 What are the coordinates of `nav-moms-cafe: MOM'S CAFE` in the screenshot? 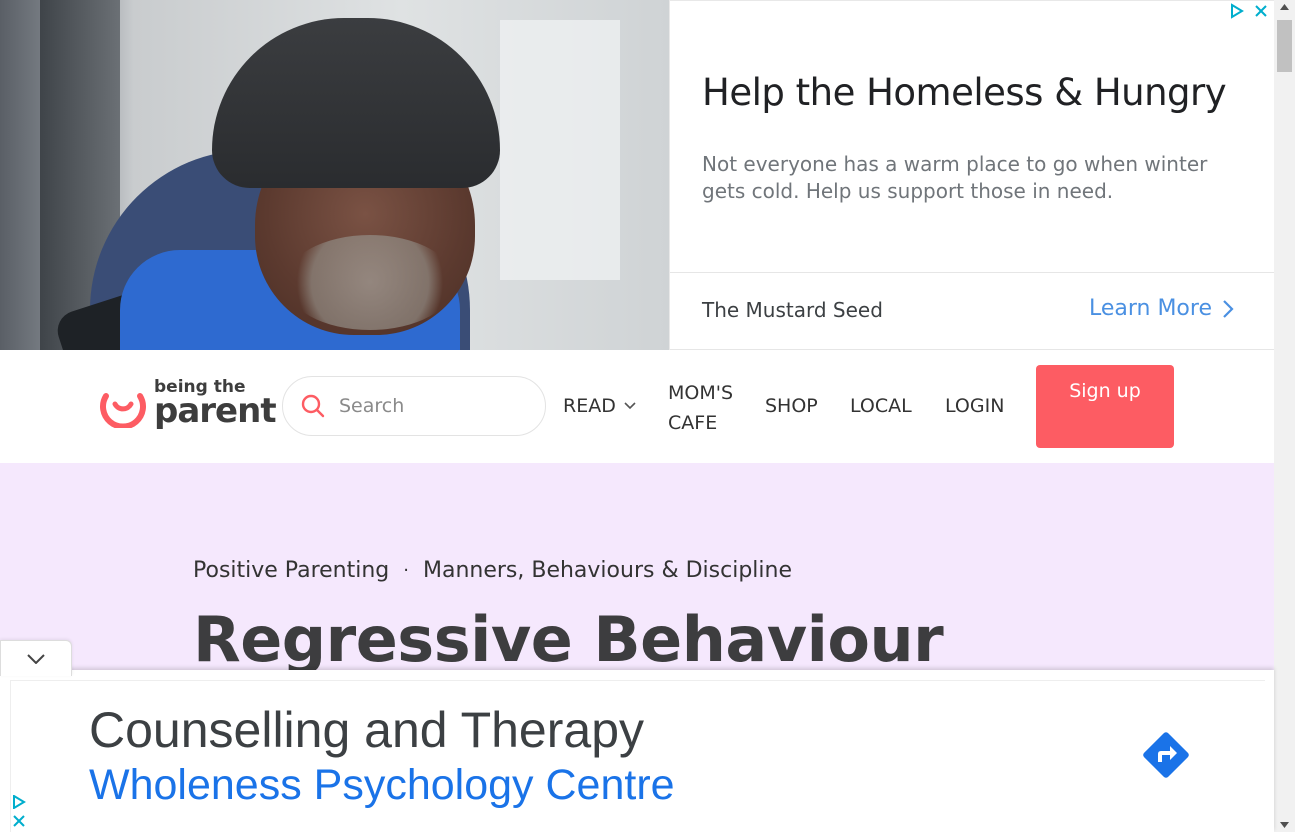 It's located at (708, 408).